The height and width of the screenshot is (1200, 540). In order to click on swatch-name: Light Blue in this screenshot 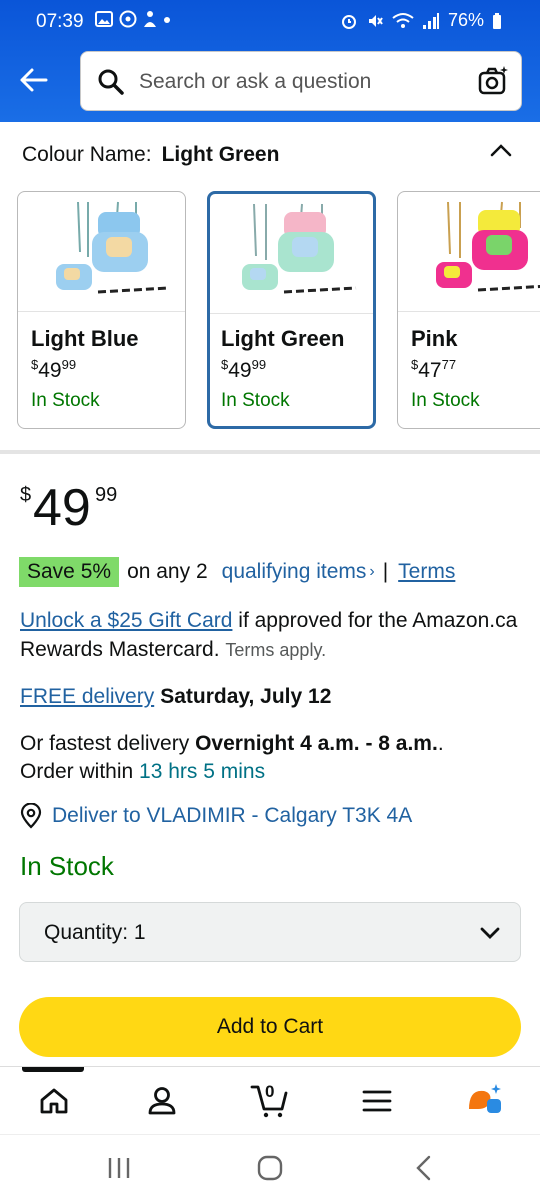, I will do `click(85, 338)`.